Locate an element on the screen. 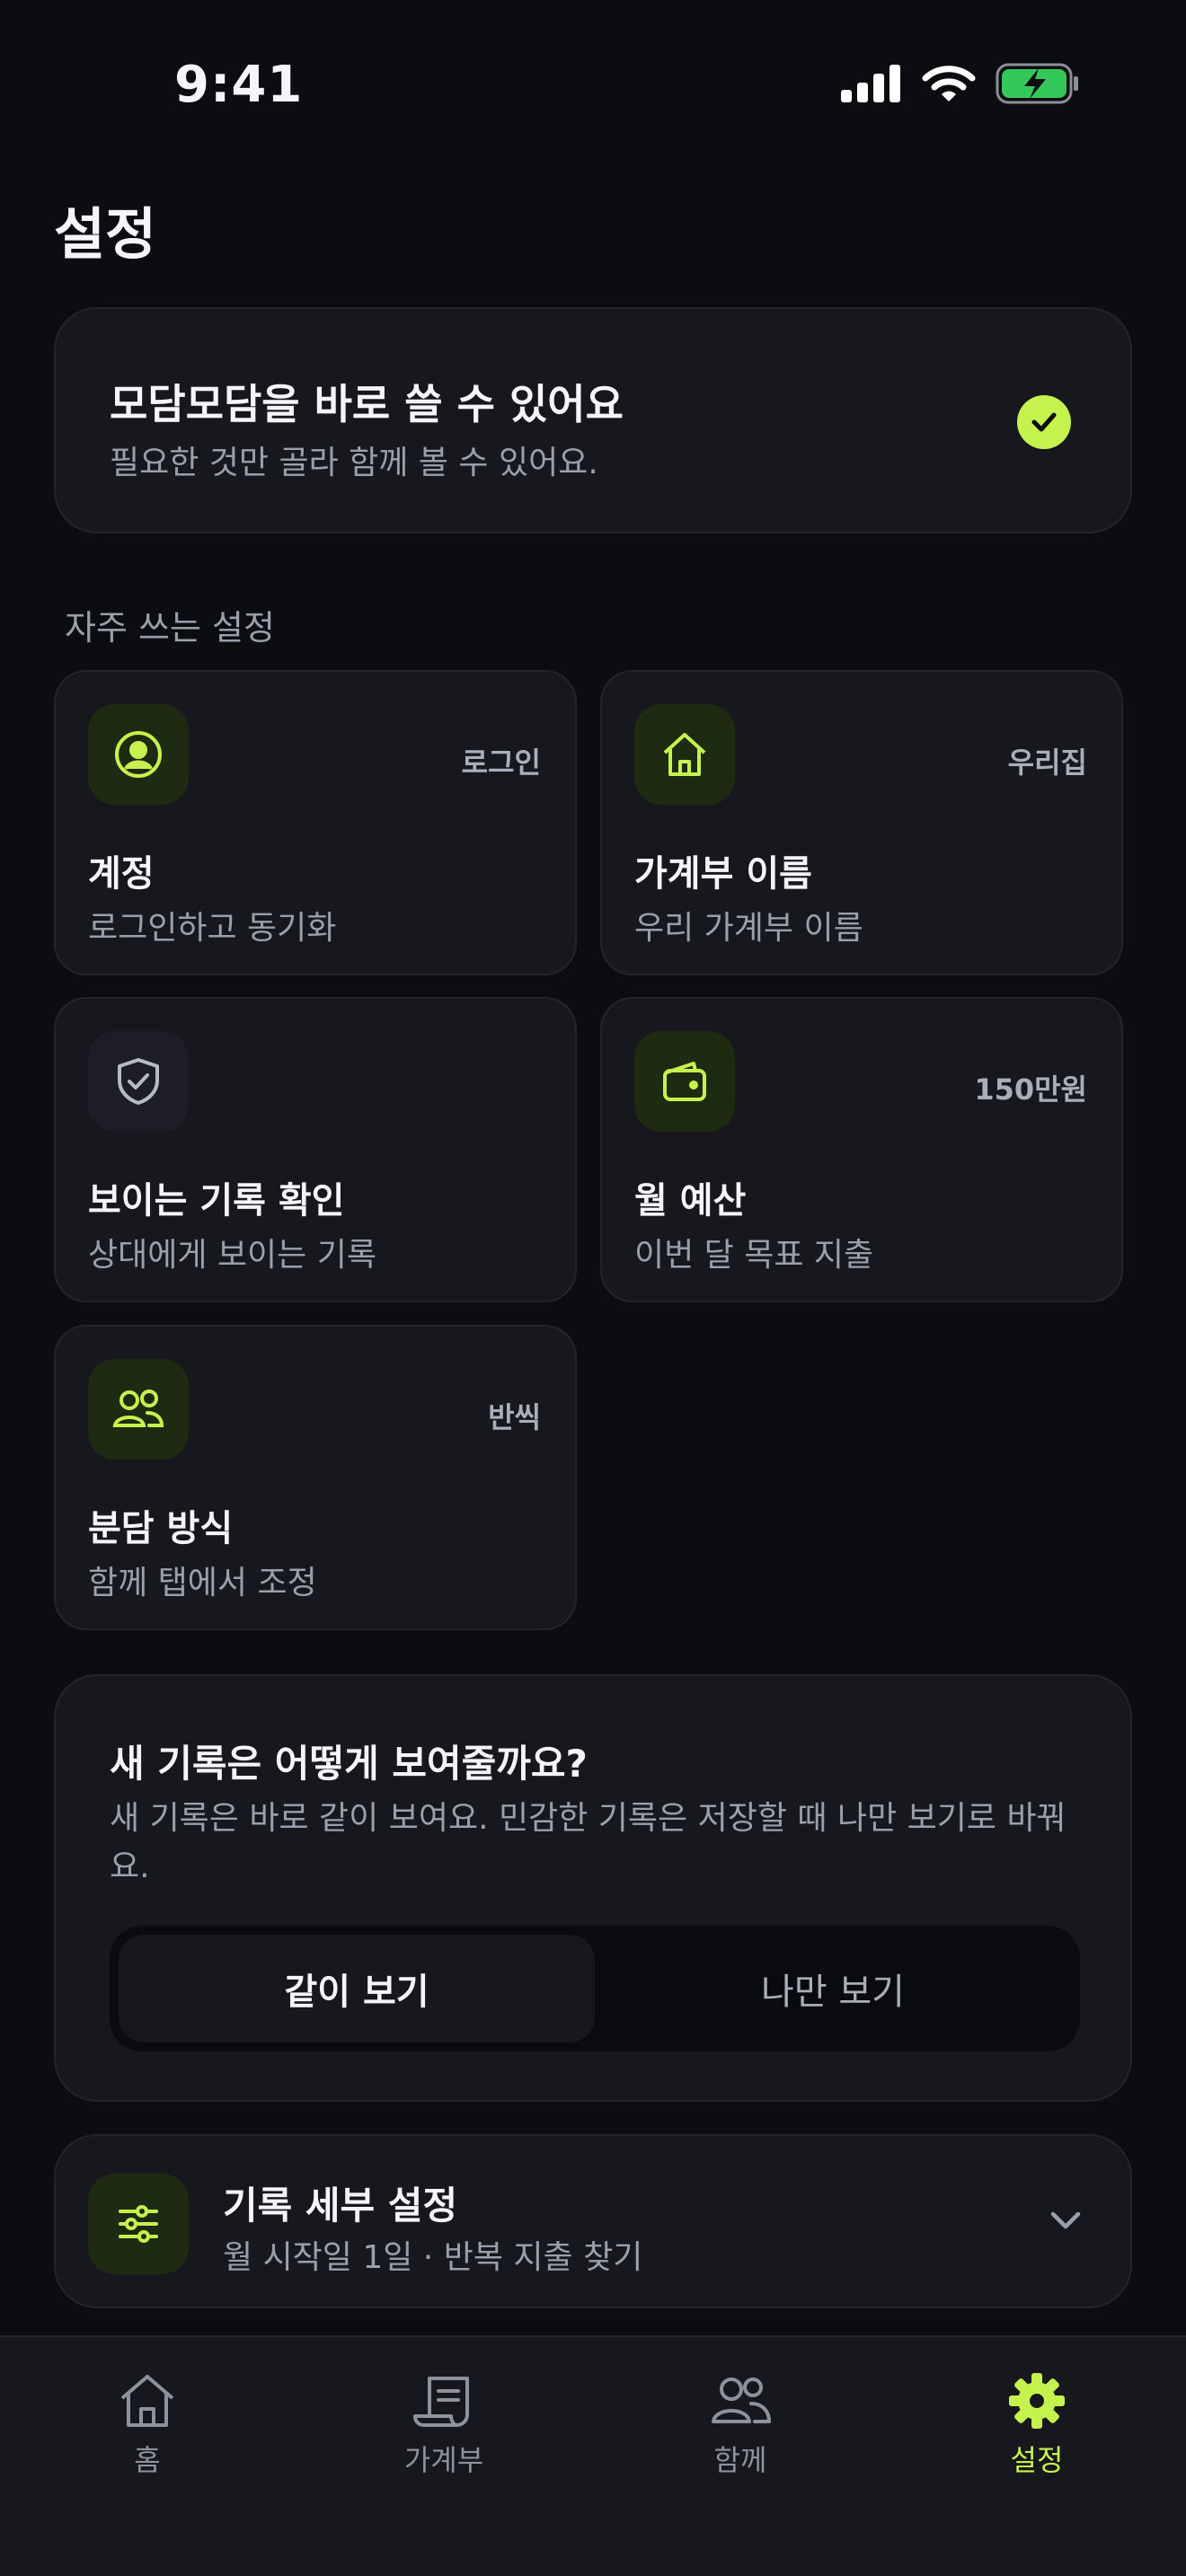  shield-check-icon is located at coordinates (138, 1081).